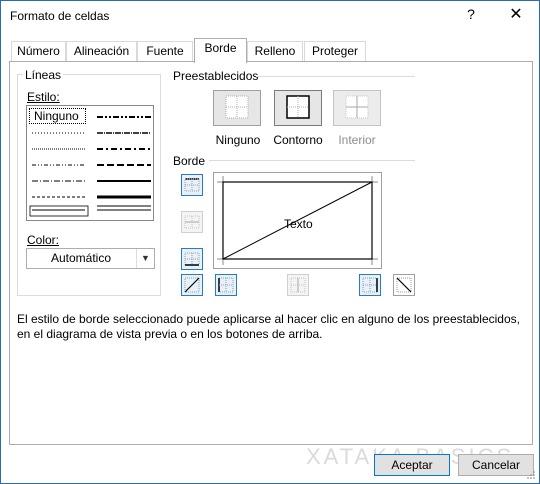  I want to click on preset-inside-label: Interior, so click(357, 140).